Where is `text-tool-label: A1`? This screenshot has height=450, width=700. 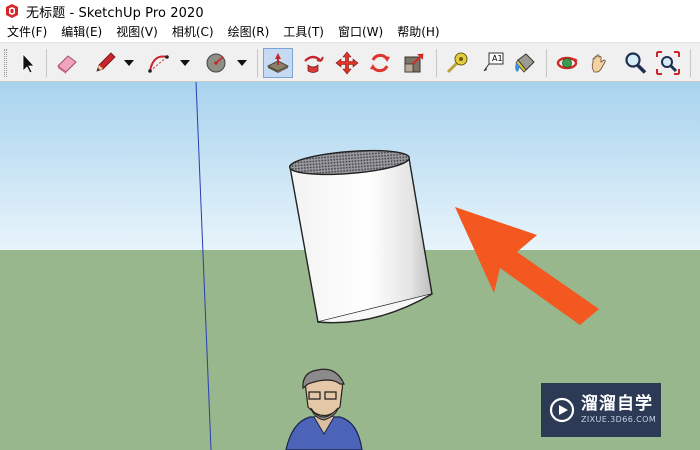
text-tool-label: A1 is located at coordinates (497, 58).